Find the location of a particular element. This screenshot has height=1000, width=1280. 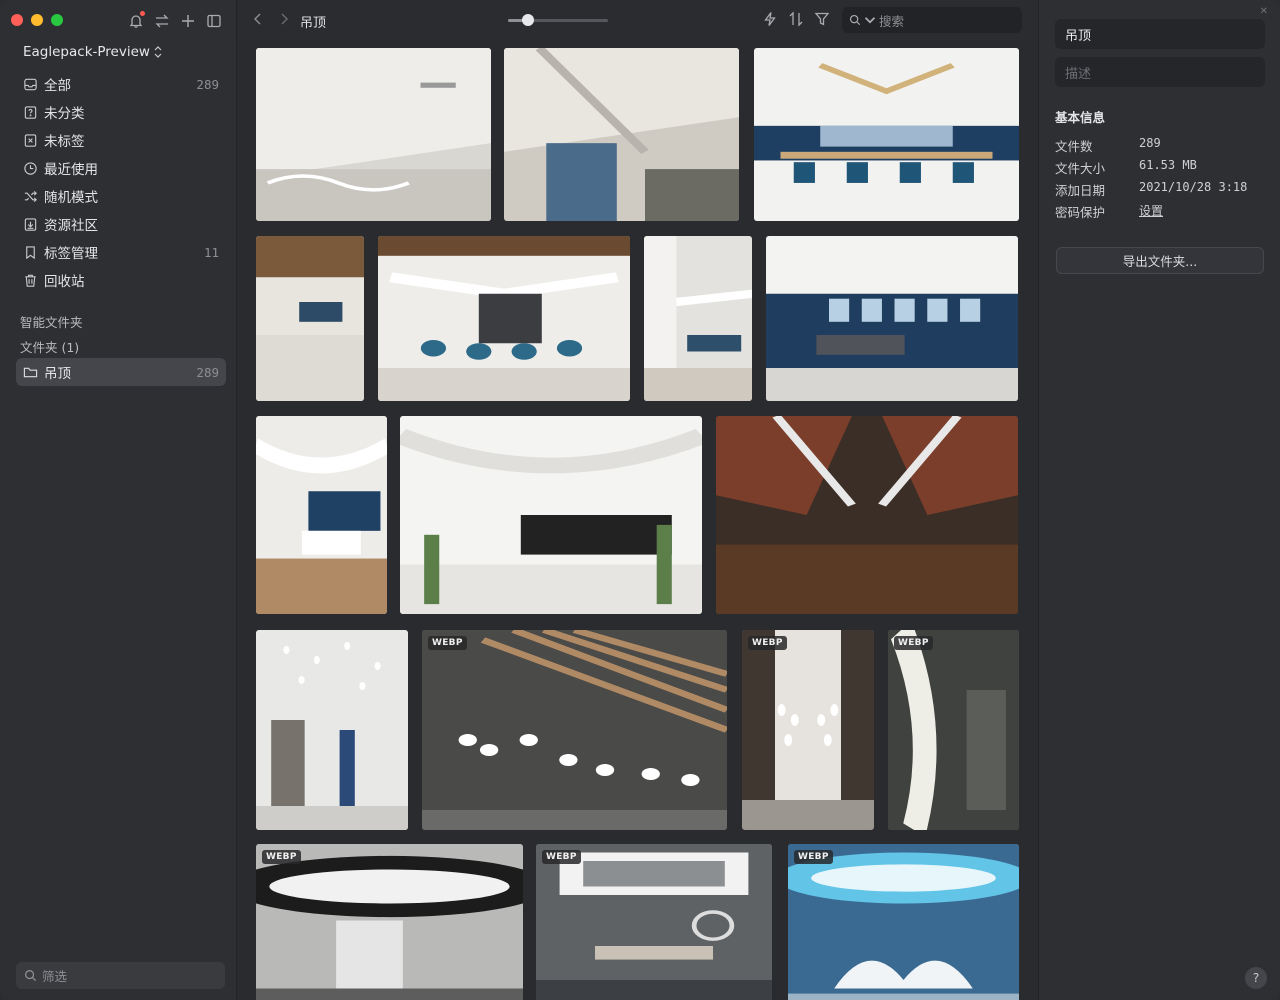

info-value: 289 is located at coordinates (1150, 143).